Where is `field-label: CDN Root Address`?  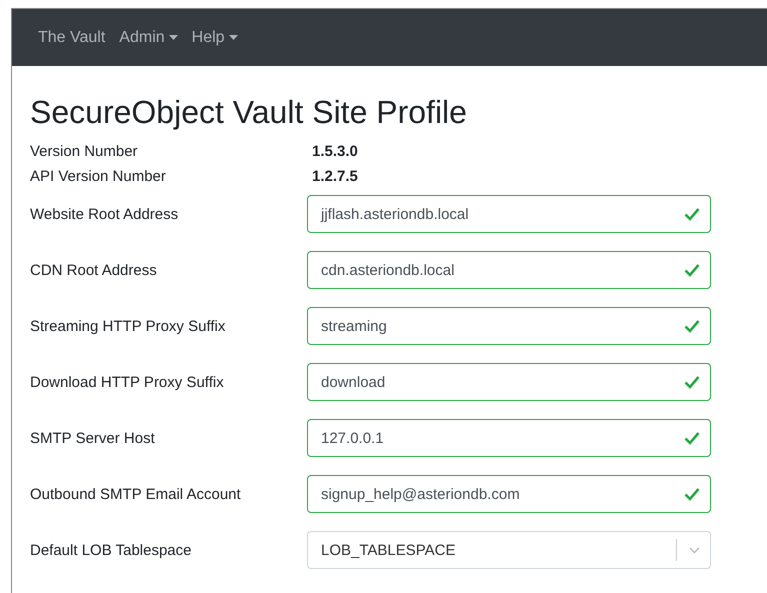 field-label: CDN Root Address is located at coordinates (94, 270).